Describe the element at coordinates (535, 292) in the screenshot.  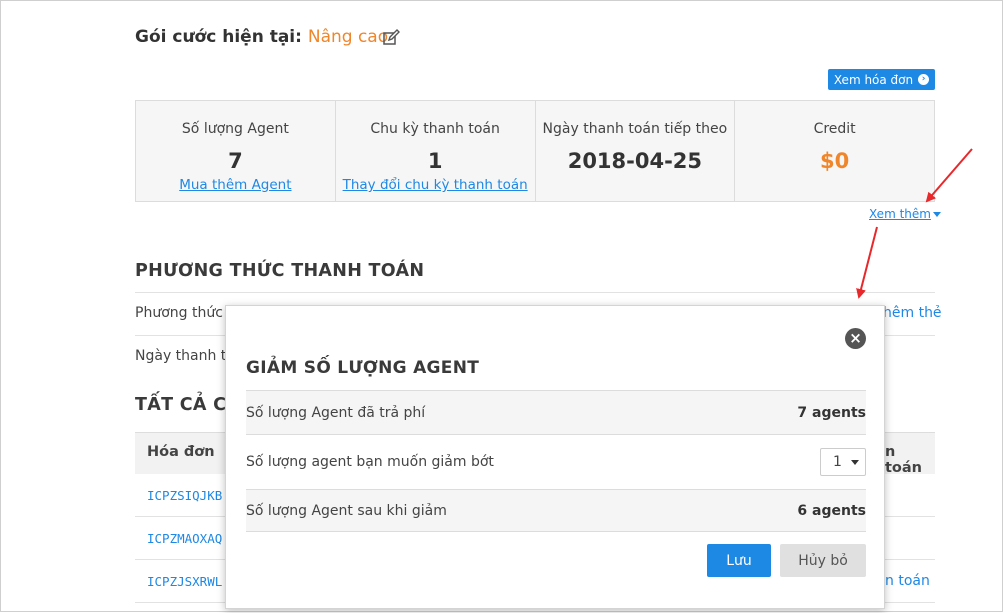
I see `divider` at that location.